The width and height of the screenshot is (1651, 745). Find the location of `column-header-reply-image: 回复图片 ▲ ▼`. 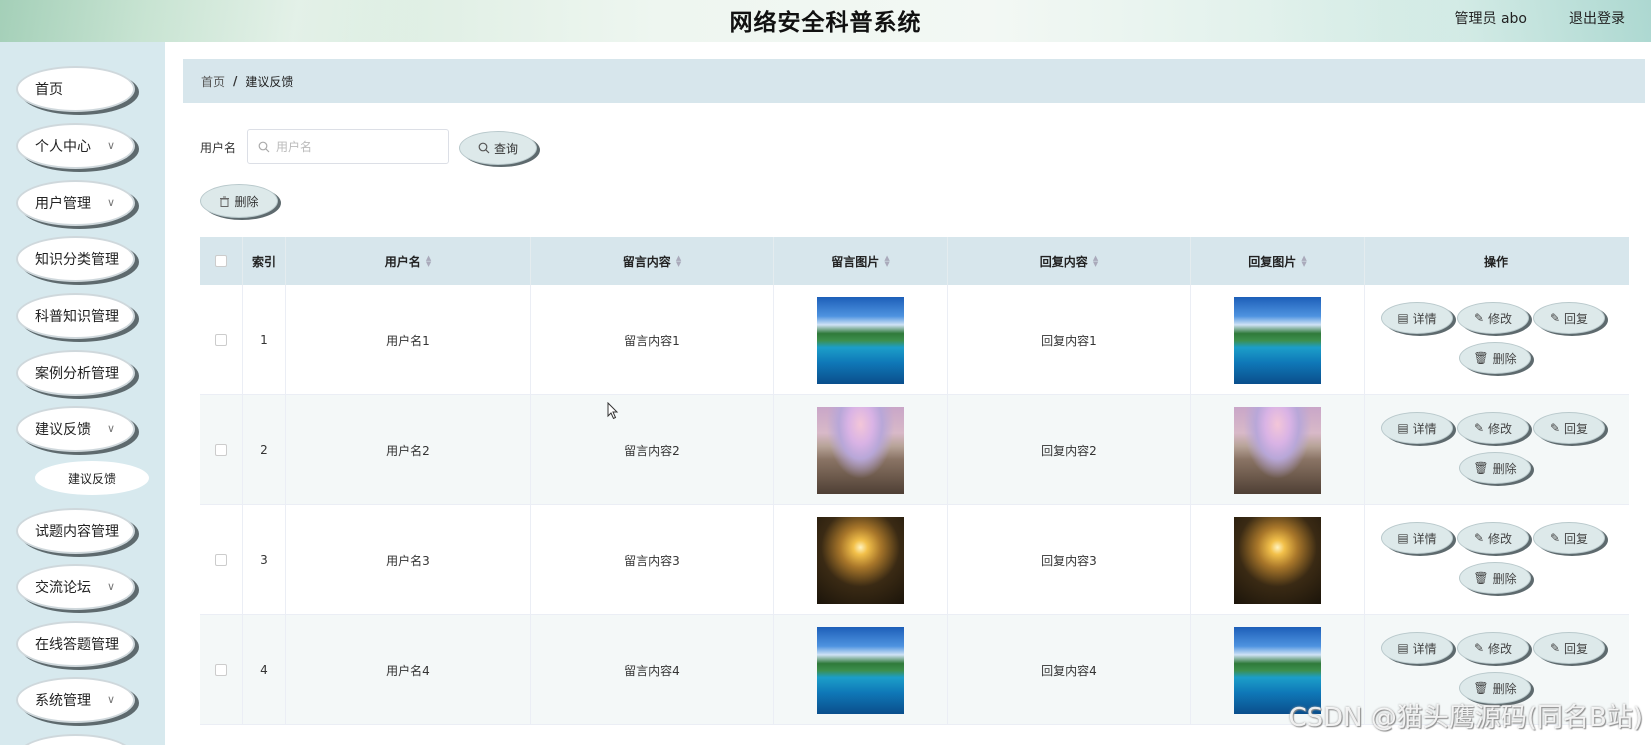

column-header-reply-image: 回复图片 ▲ ▼ is located at coordinates (1278, 261).